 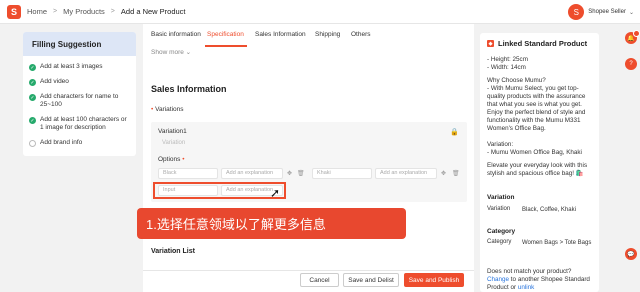 What do you see at coordinates (499, 209) in the screenshot?
I see `variation-key: Variation` at bounding box center [499, 209].